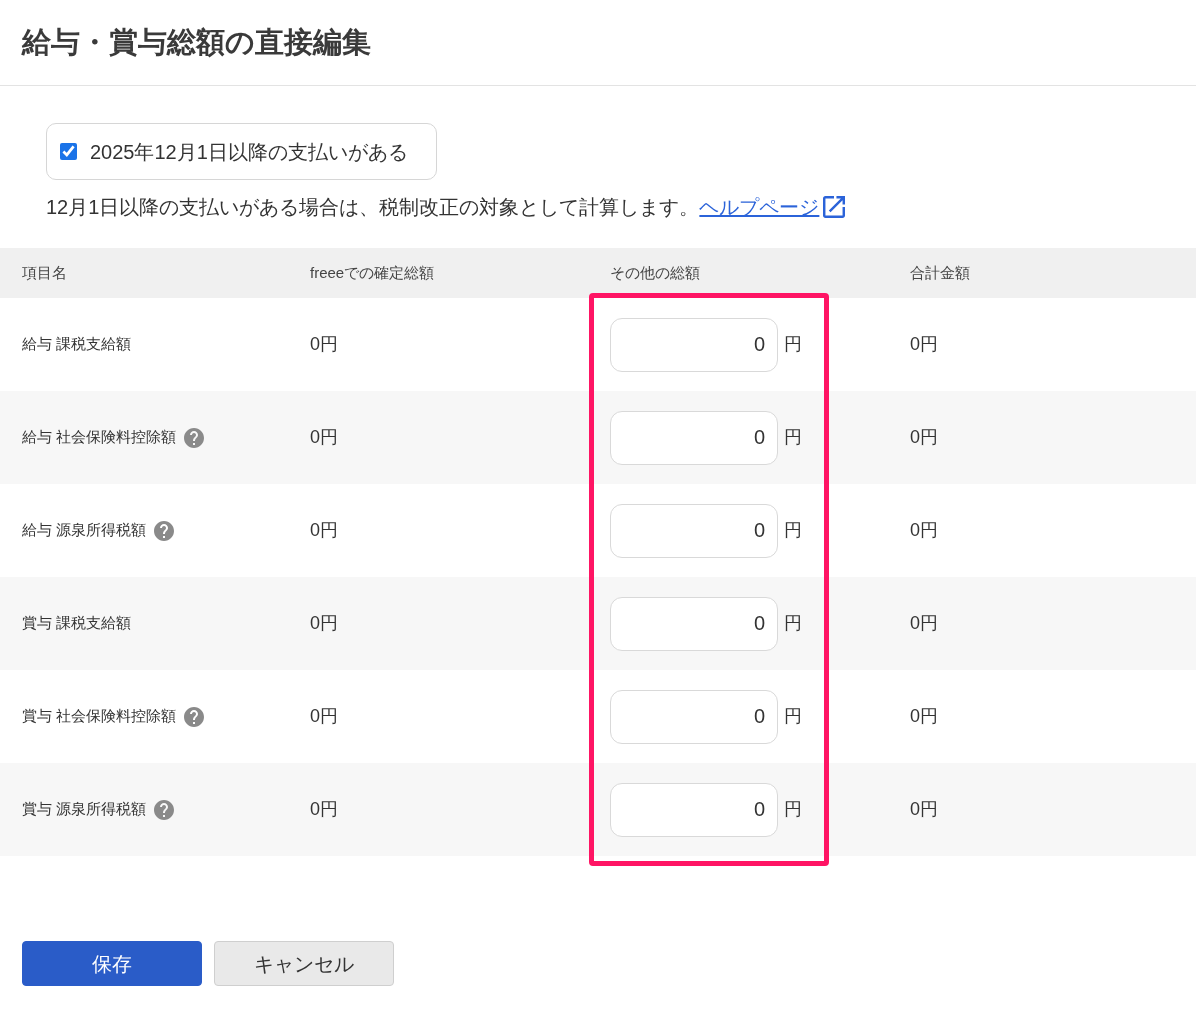 The height and width of the screenshot is (1011, 1196). I want to click on checkbox, so click(68, 151).